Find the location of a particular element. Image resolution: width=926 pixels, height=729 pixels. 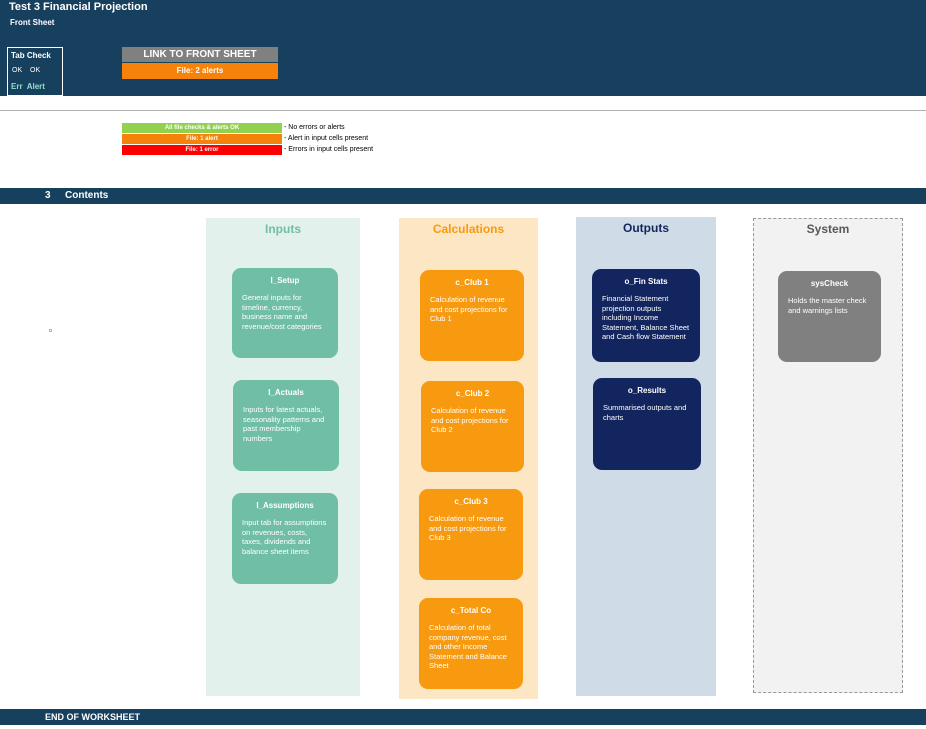

calculations-column-title: Calculations is located at coordinates (468, 229).